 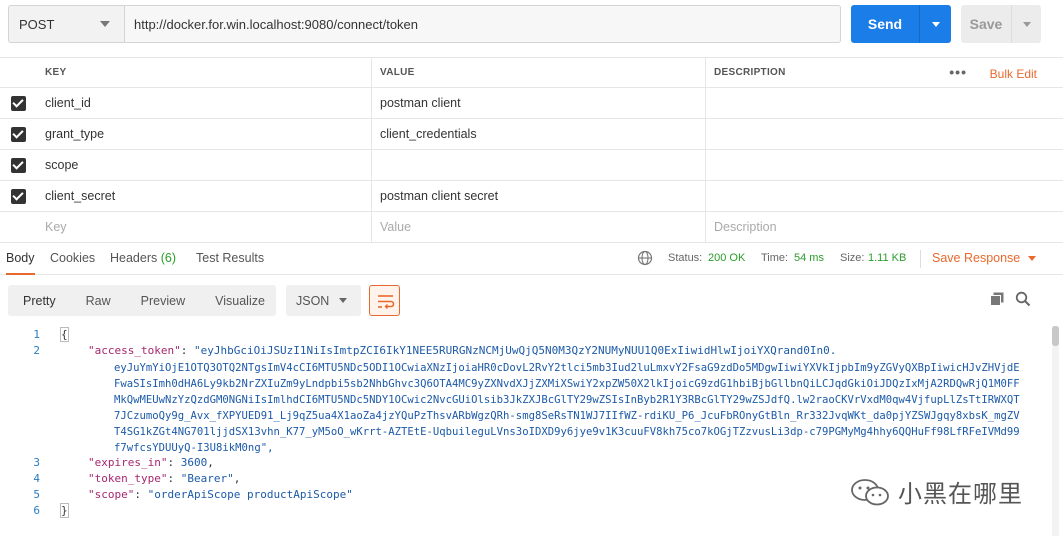 What do you see at coordinates (539, 72) in the screenshot?
I see `header-value: VALUE` at bounding box center [539, 72].